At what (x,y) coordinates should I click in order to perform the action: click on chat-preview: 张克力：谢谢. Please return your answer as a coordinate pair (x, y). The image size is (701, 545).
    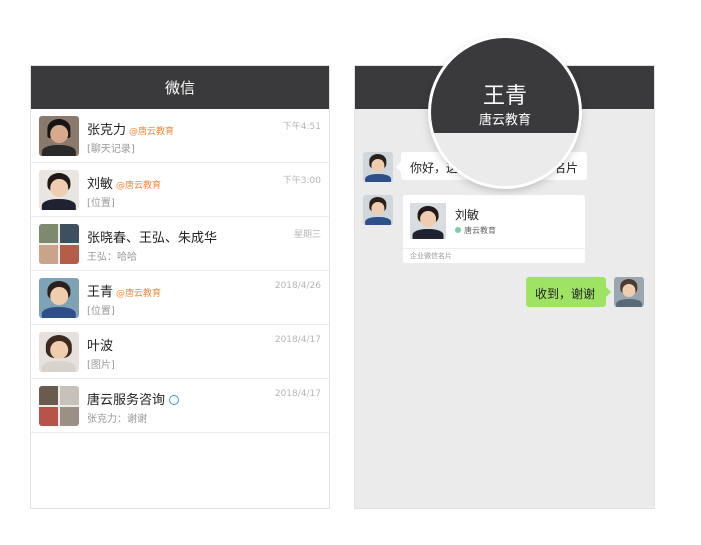
    Looking at the image, I should click on (117, 419).